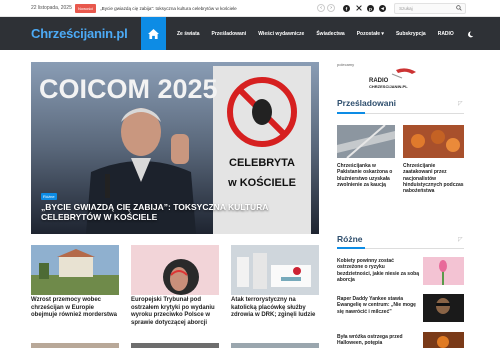 This screenshot has height=348, width=500. I want to click on recommended-label: polecamy, so click(346, 64).